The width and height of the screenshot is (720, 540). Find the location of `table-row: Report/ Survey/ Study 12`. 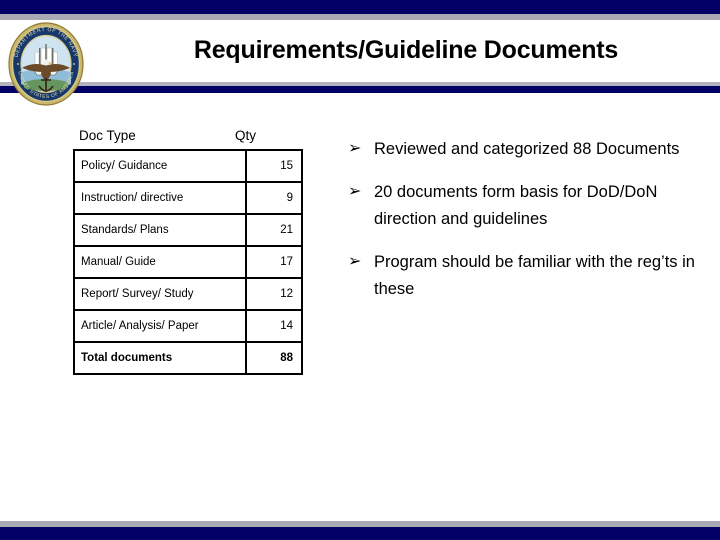

table-row: Report/ Survey/ Study 12 is located at coordinates (188, 294).